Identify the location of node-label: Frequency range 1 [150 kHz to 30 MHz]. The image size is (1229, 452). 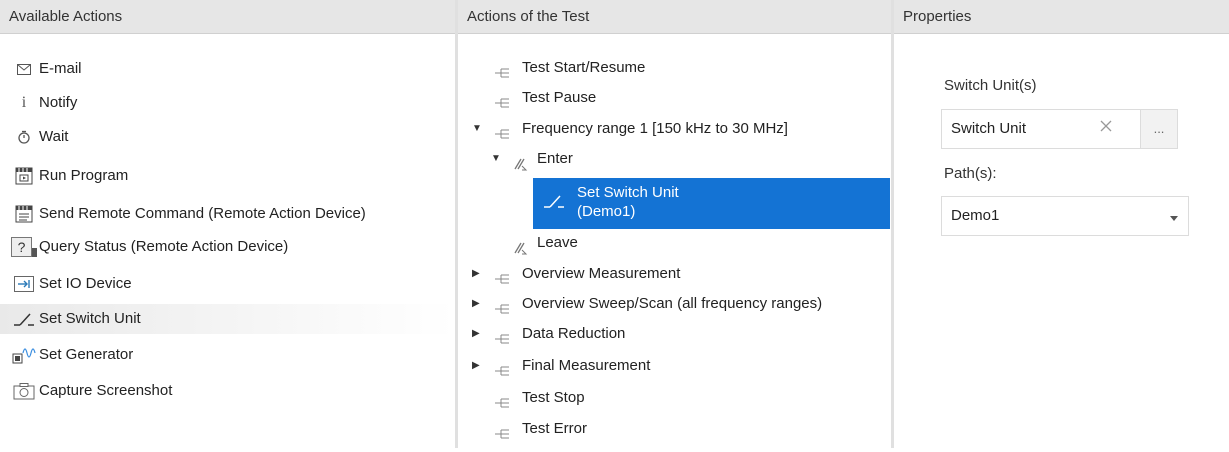
(655, 128).